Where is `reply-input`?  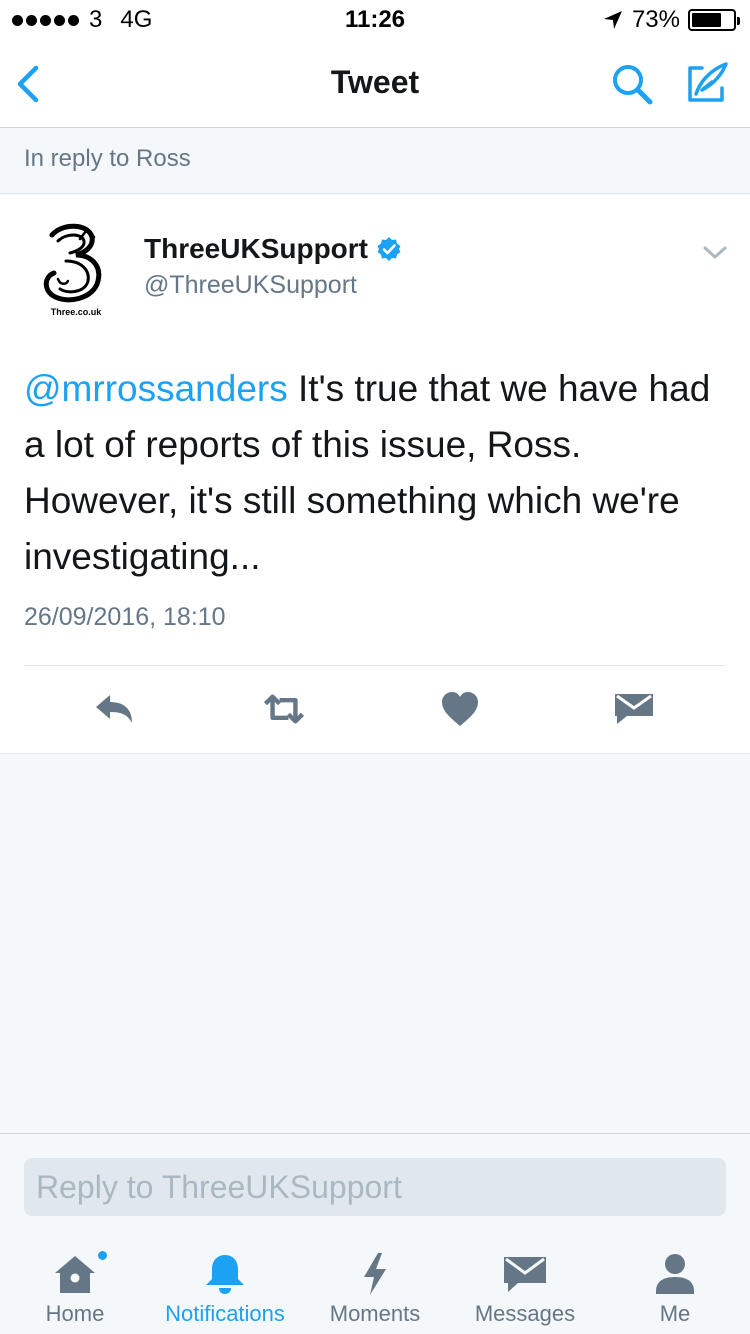
reply-input is located at coordinates (375, 1187).